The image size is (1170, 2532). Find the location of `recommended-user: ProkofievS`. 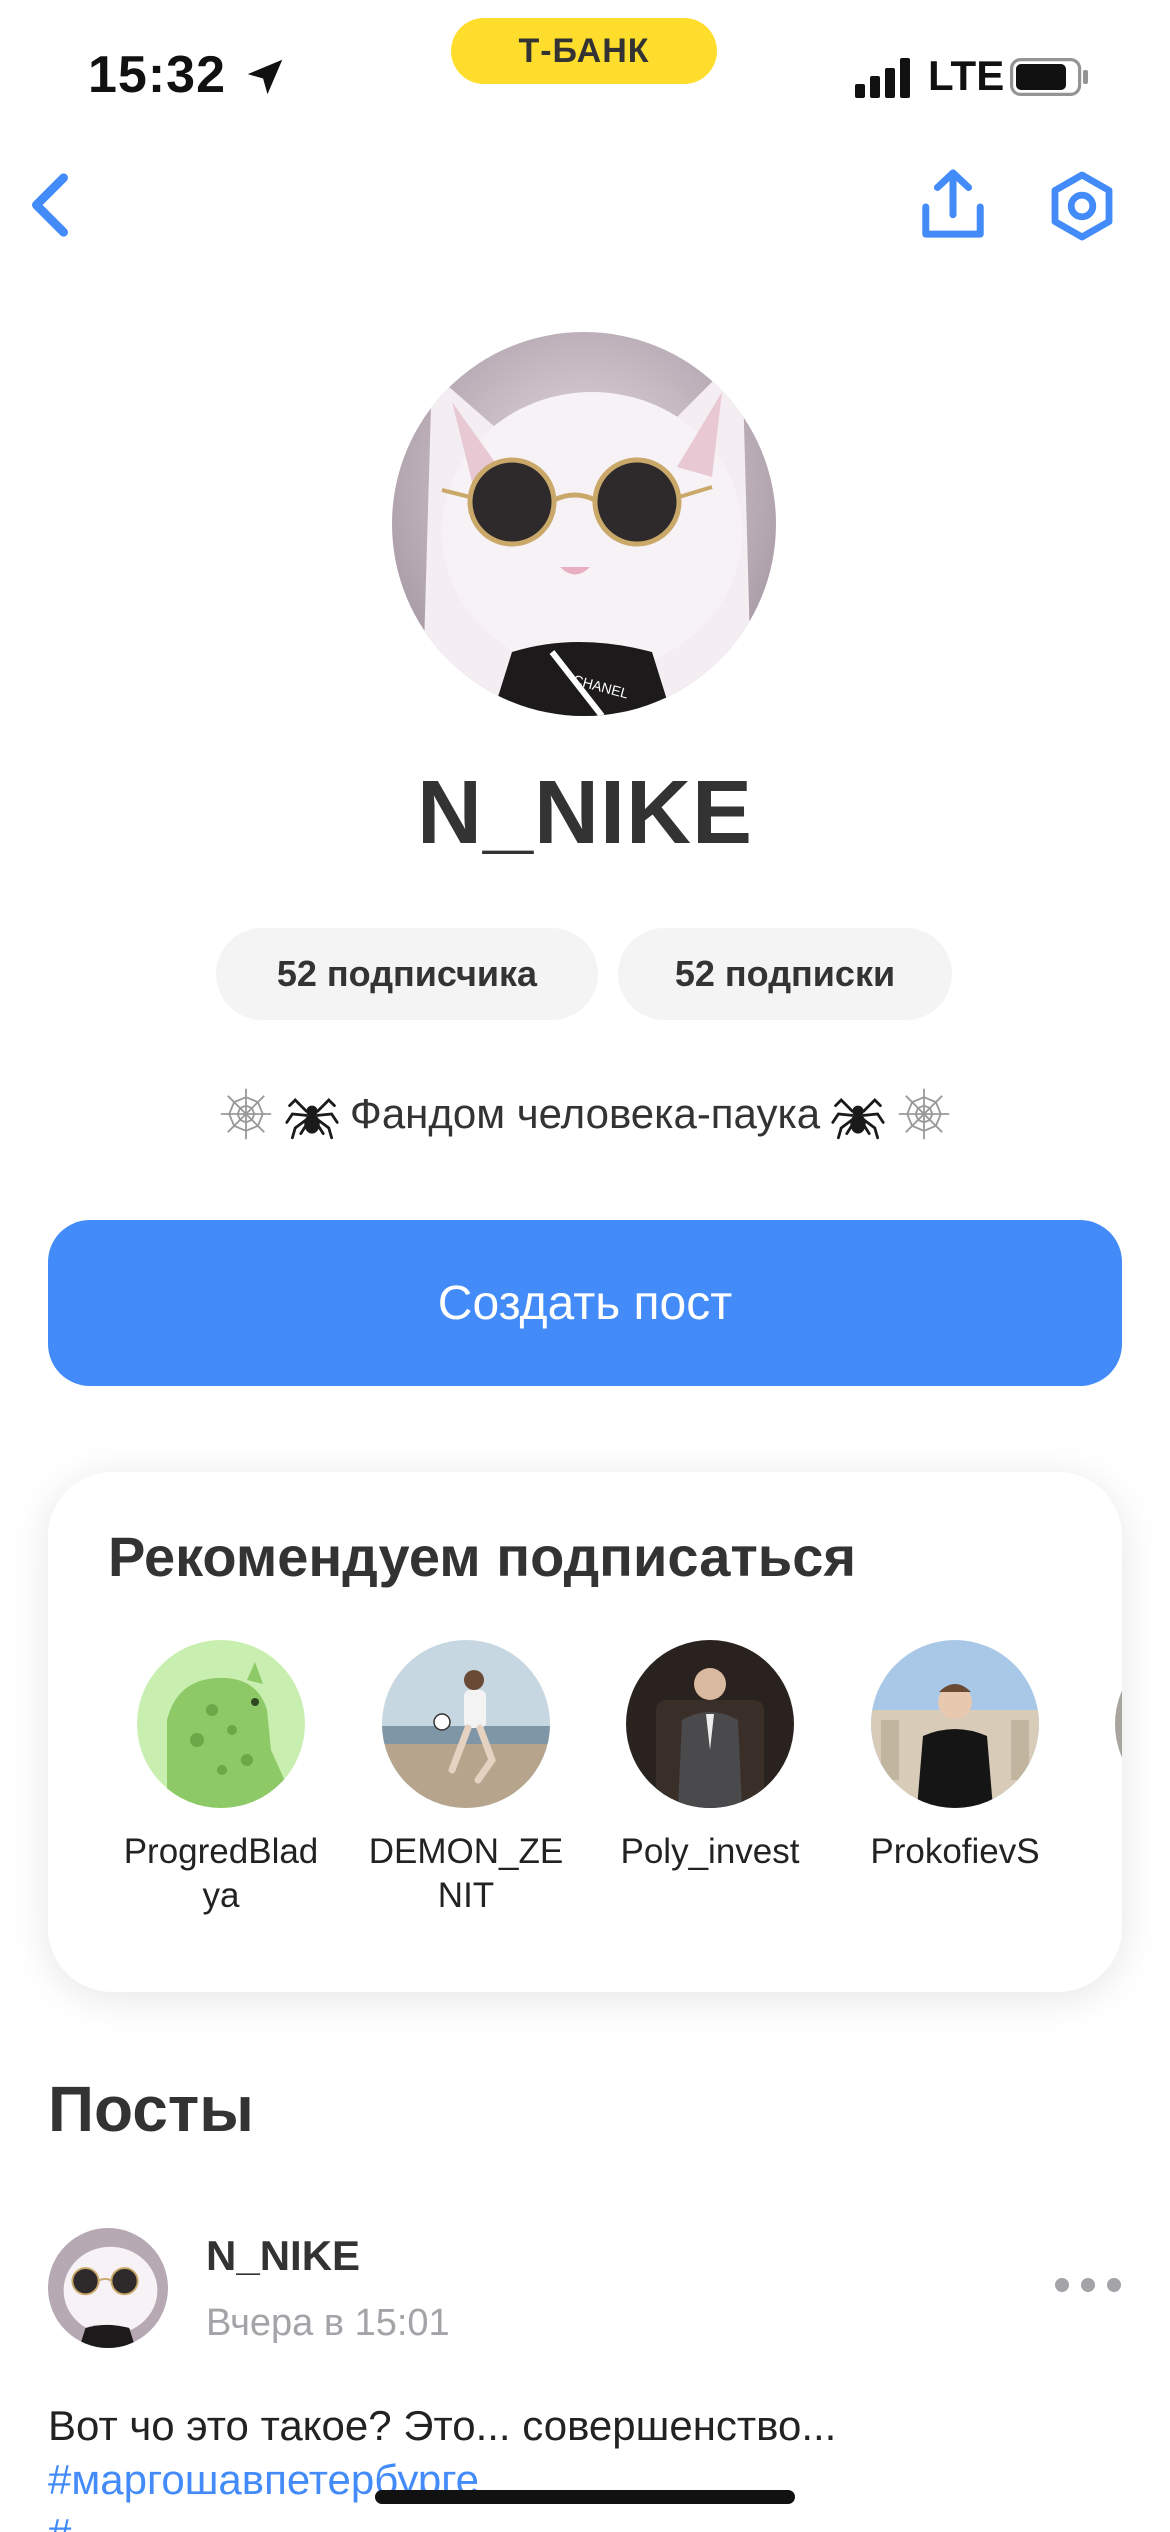

recommended-user: ProkofievS is located at coordinates (955, 1757).